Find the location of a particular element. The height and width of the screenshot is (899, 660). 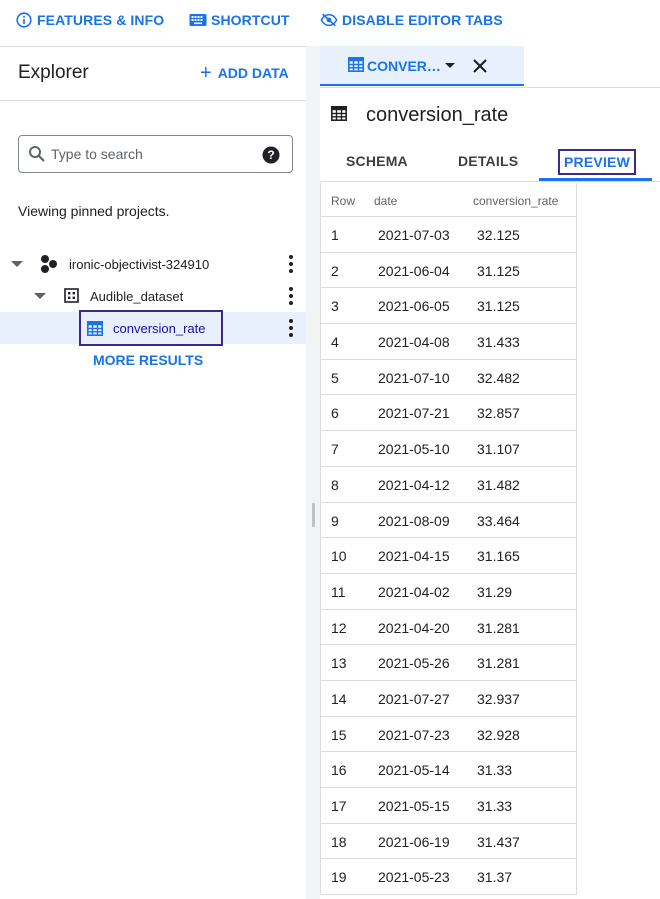

tree-row-dataset: Audible_dataset is located at coordinates (153, 296).